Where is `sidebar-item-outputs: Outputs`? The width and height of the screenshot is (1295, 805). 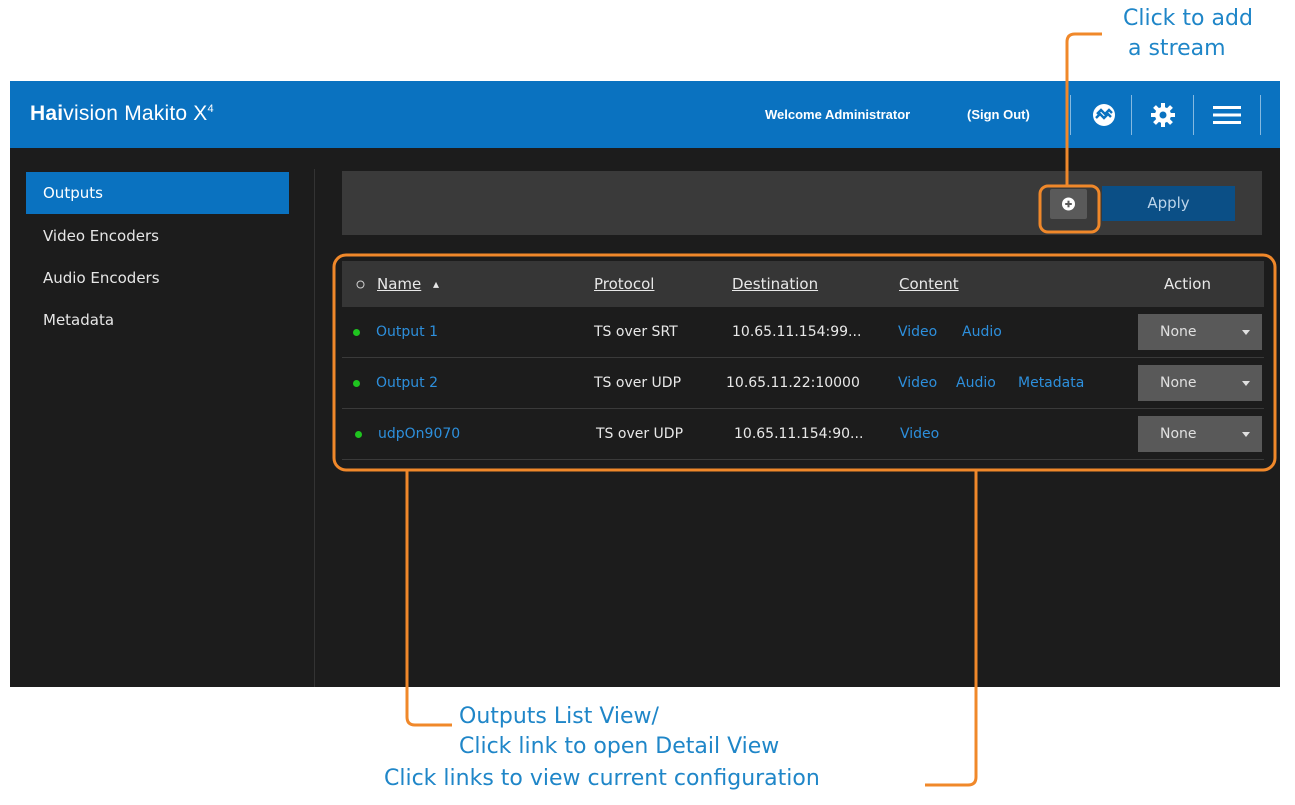 sidebar-item-outputs: Outputs is located at coordinates (157, 193).